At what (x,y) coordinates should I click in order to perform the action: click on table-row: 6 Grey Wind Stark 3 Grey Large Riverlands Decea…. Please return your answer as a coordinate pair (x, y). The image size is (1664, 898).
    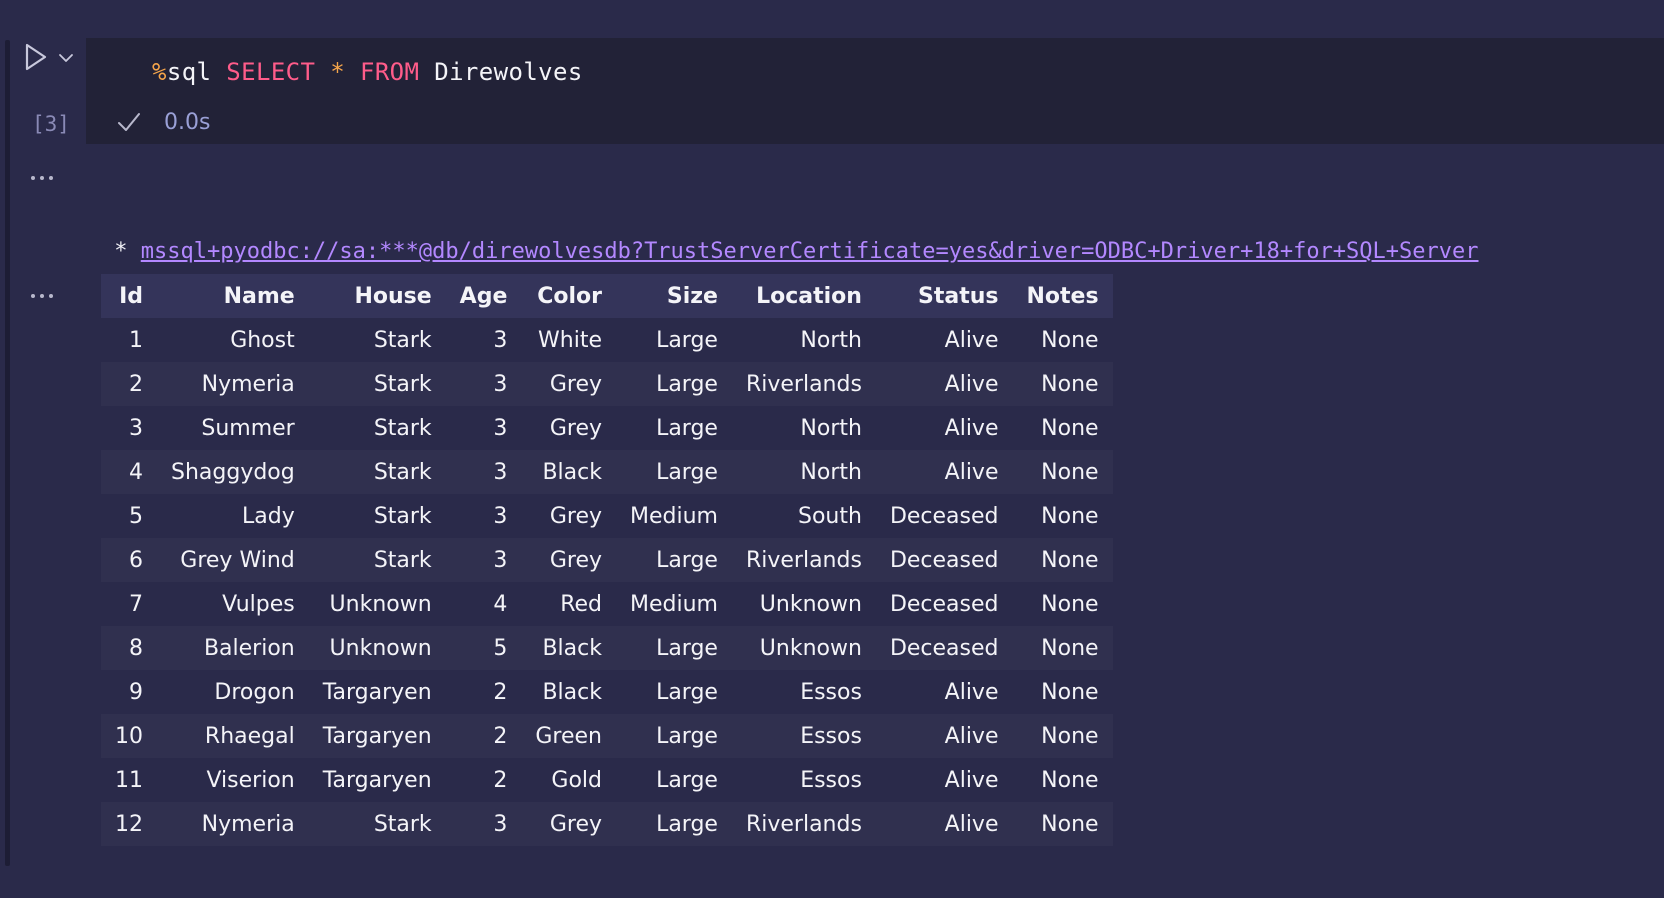
    Looking at the image, I should click on (607, 560).